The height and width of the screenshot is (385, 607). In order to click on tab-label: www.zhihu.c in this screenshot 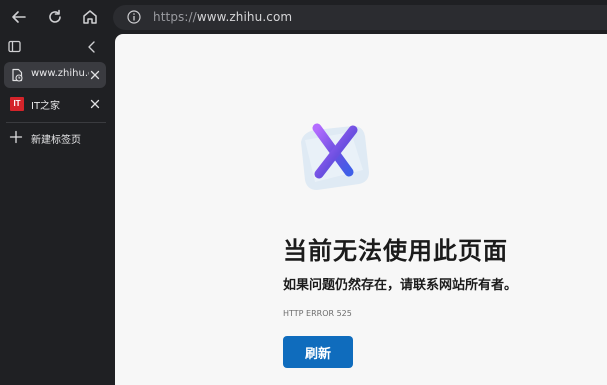, I will do `click(60, 73)`.